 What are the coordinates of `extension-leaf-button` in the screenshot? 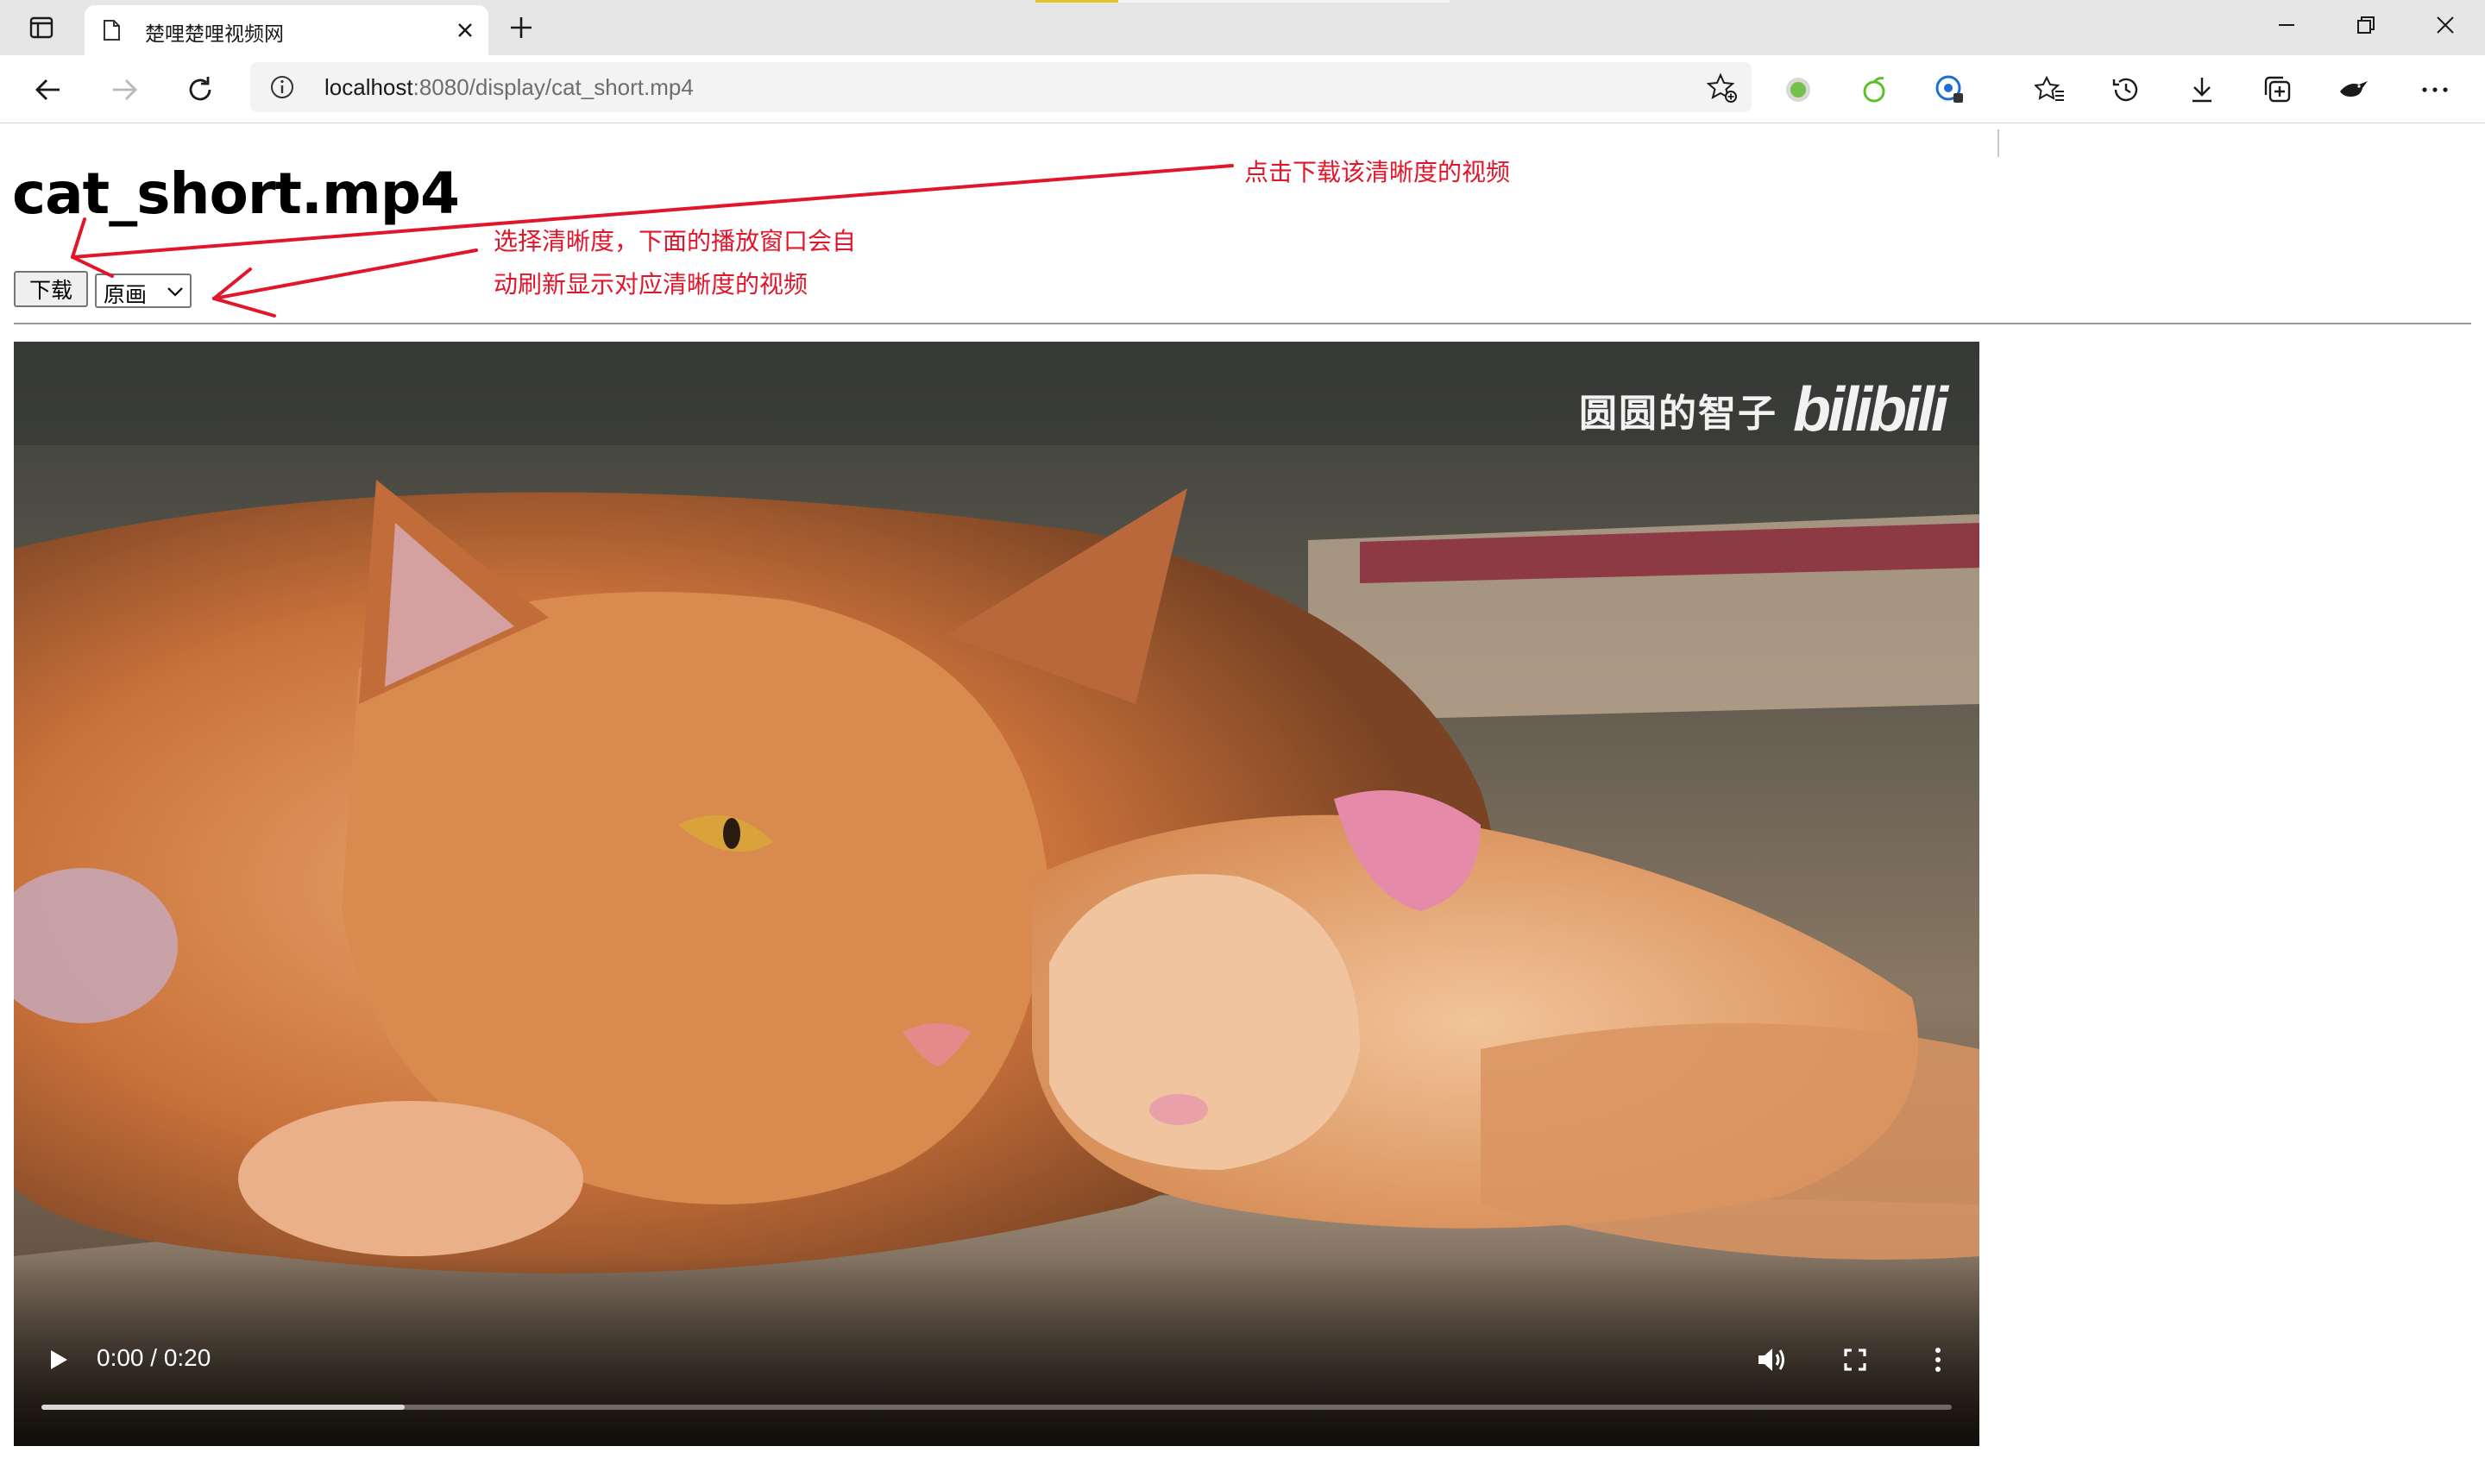 It's located at (1874, 90).